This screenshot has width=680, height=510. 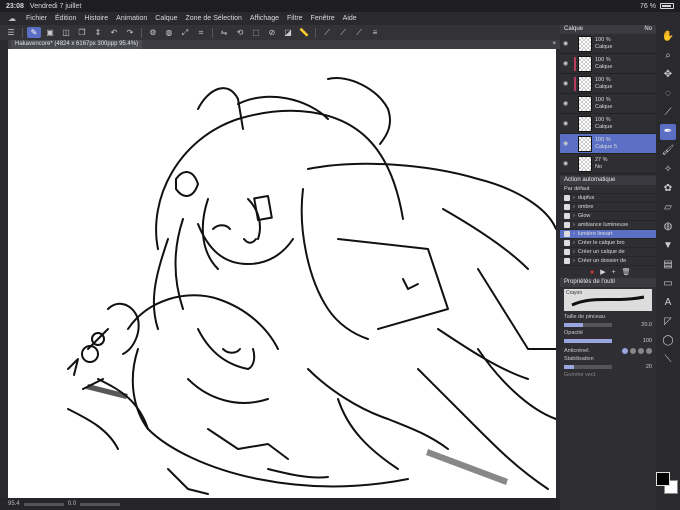 What do you see at coordinates (608, 144) in the screenshot?
I see `layer-row: ◉ 100 % Calque 5` at bounding box center [608, 144].